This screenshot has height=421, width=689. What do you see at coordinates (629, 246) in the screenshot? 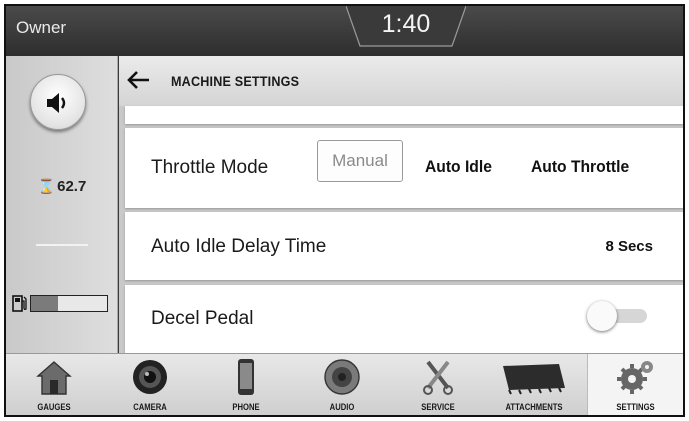
I see `auto-idle-delay-value: 8 Secs` at bounding box center [629, 246].